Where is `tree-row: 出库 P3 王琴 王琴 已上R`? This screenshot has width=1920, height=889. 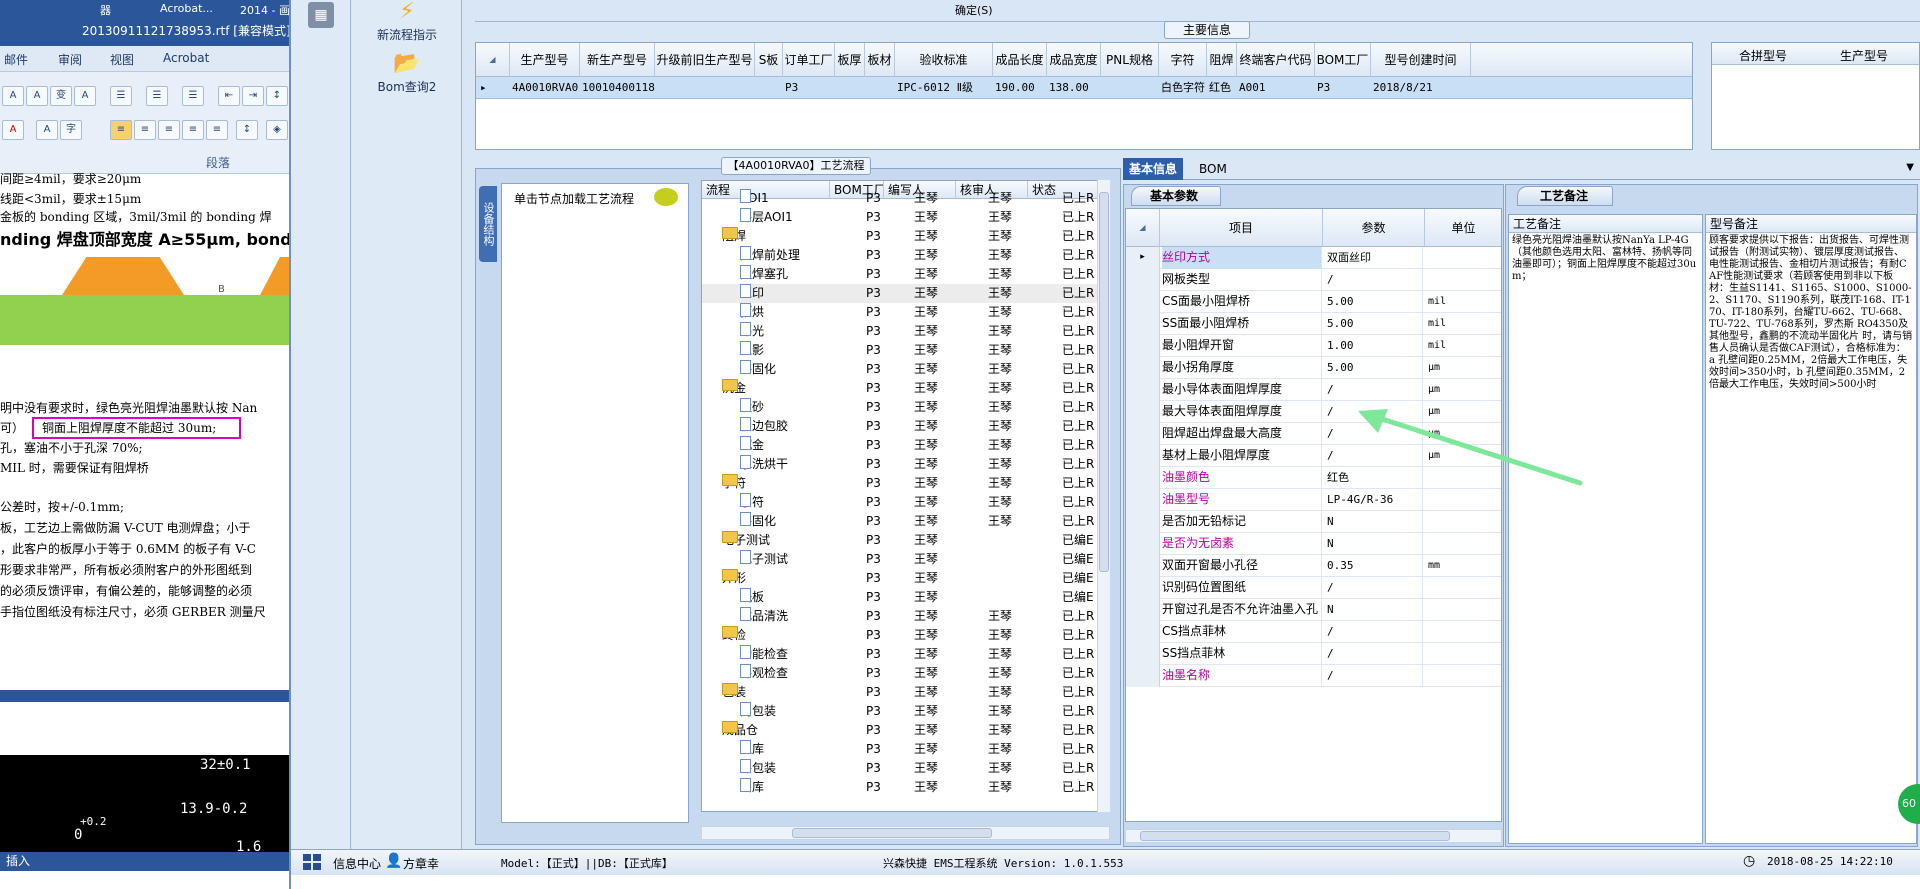 tree-row: 出库 P3 王琴 王琴 已上R is located at coordinates (905, 787).